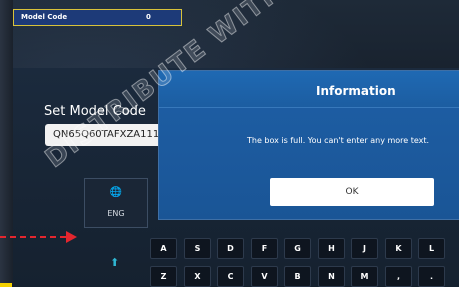  Describe the element at coordinates (364, 248) in the screenshot. I see `key-j: J` at that location.